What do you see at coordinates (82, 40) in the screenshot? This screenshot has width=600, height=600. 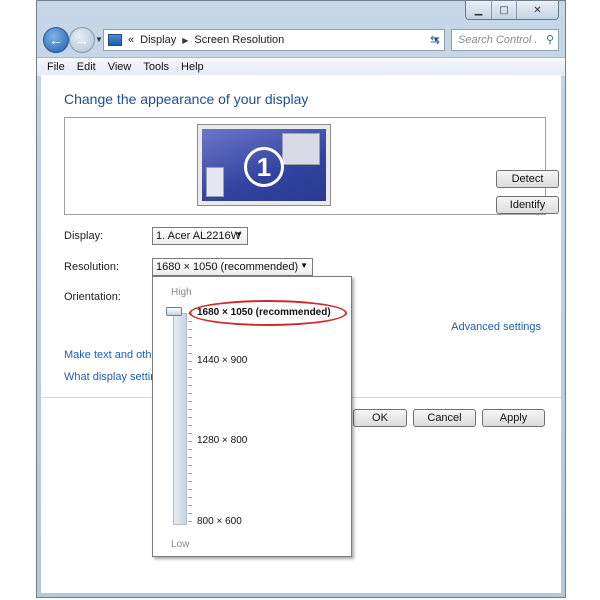 I see `forward-arrow-icon: →` at bounding box center [82, 40].